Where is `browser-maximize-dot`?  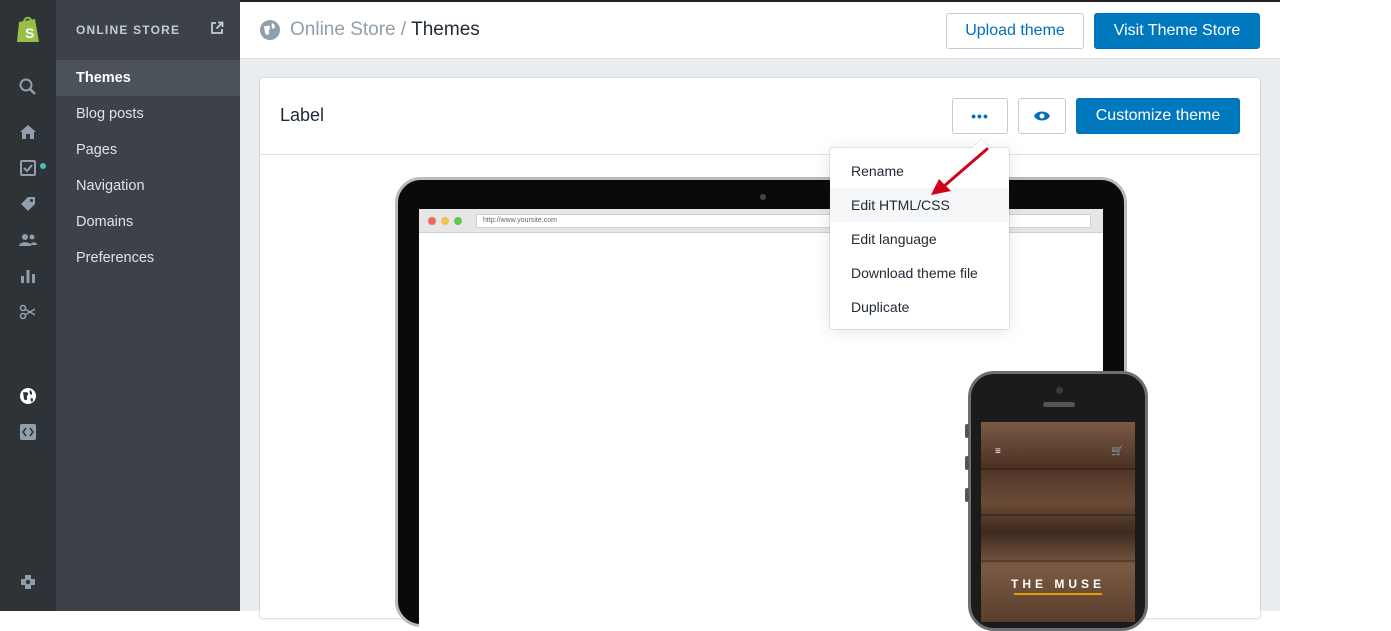 browser-maximize-dot is located at coordinates (458, 221).